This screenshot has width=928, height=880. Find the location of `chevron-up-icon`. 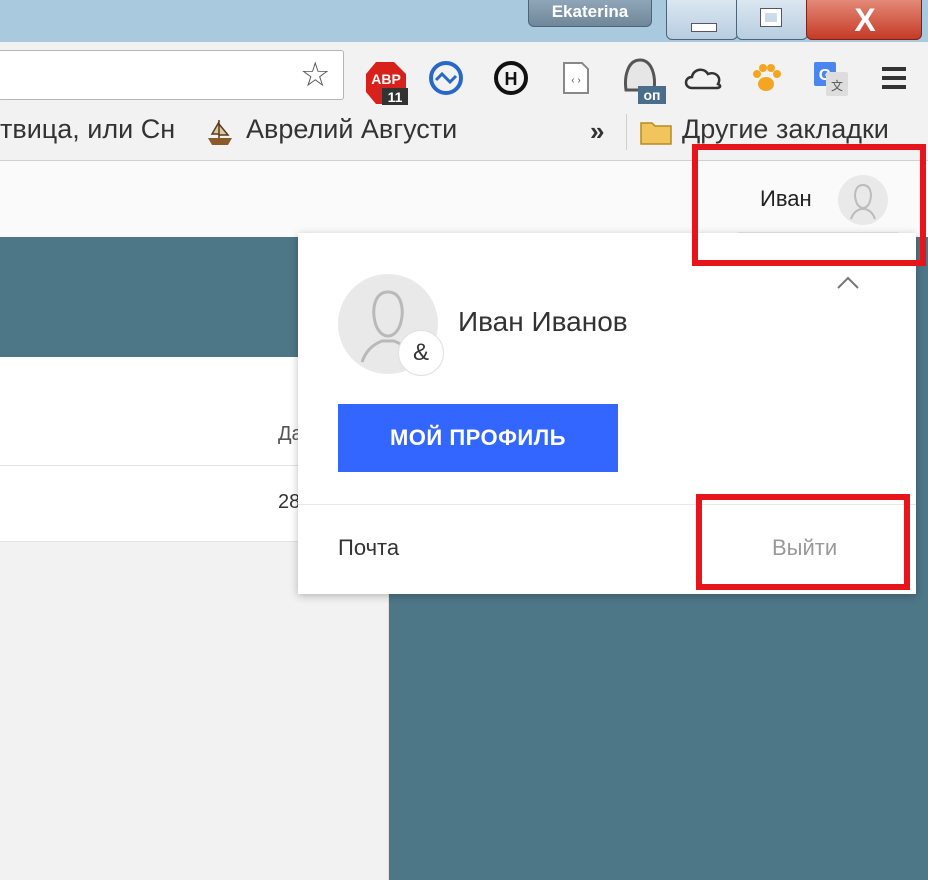

chevron-up-icon is located at coordinates (848, 282).